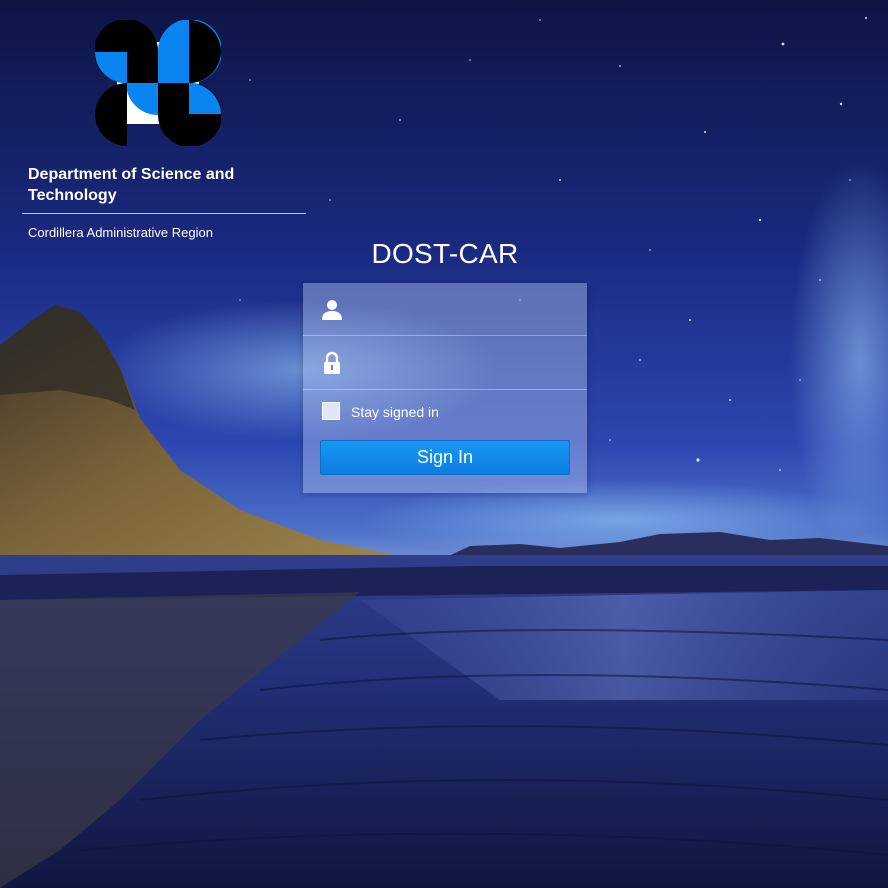  What do you see at coordinates (445, 457) in the screenshot?
I see `sign-in-button: Sign In` at bounding box center [445, 457].